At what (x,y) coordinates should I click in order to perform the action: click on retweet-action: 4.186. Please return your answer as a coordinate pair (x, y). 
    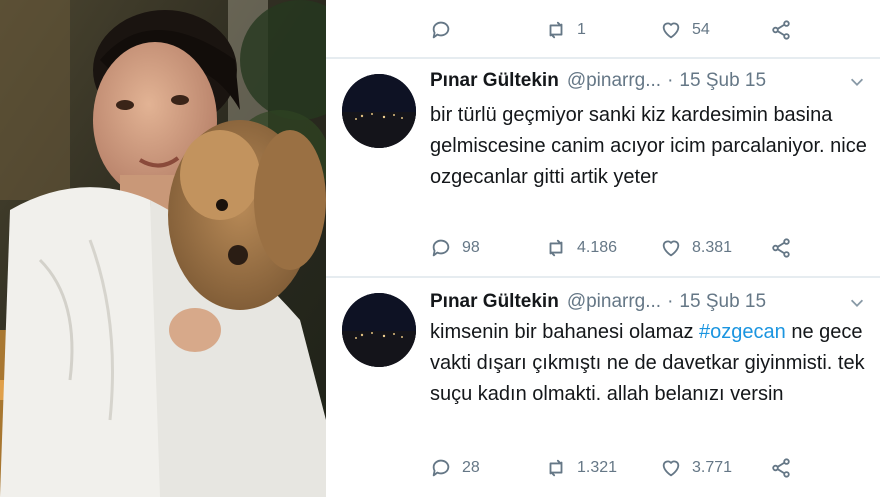
    Looking at the image, I should click on (581, 248).